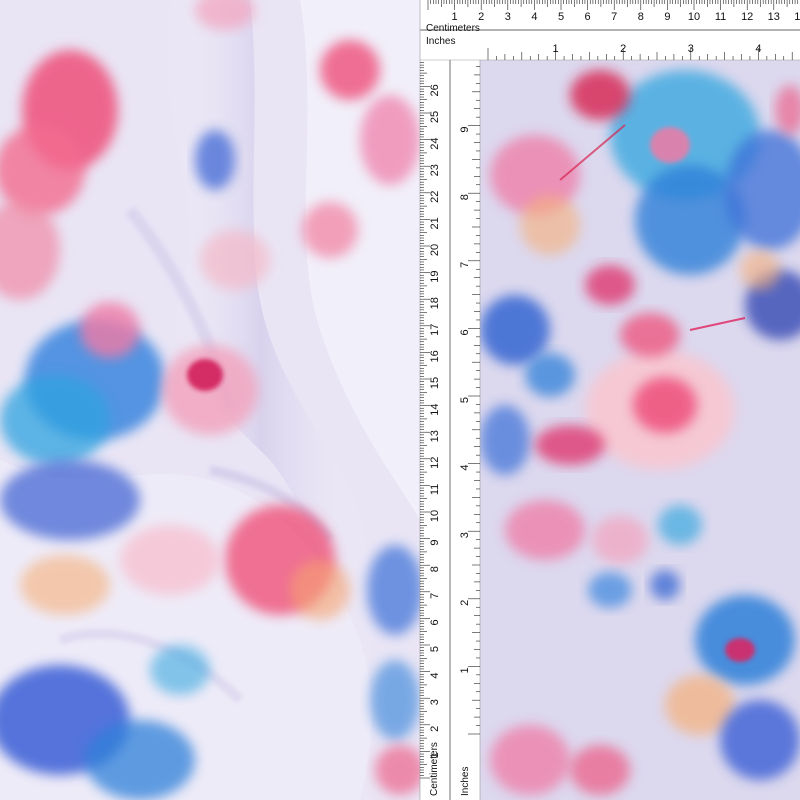 The image size is (800, 800). Describe the element at coordinates (465, 535) in the screenshot. I see `left-inch-number: 3` at that location.